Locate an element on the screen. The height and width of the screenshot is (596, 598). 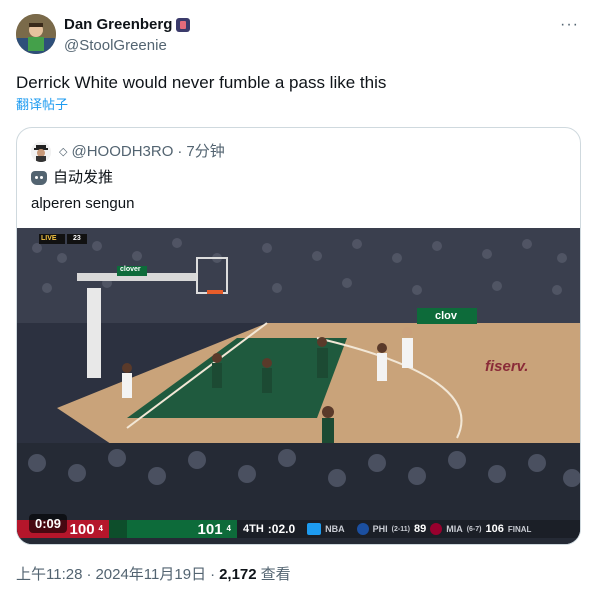
avatar-image is located at coordinates (36, 34).